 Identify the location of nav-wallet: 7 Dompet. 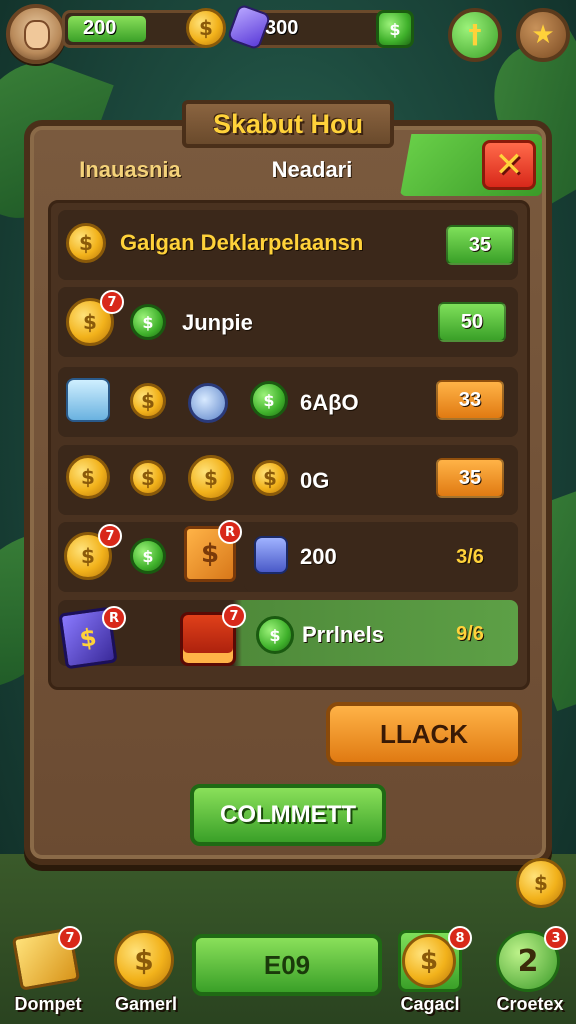
(48, 972).